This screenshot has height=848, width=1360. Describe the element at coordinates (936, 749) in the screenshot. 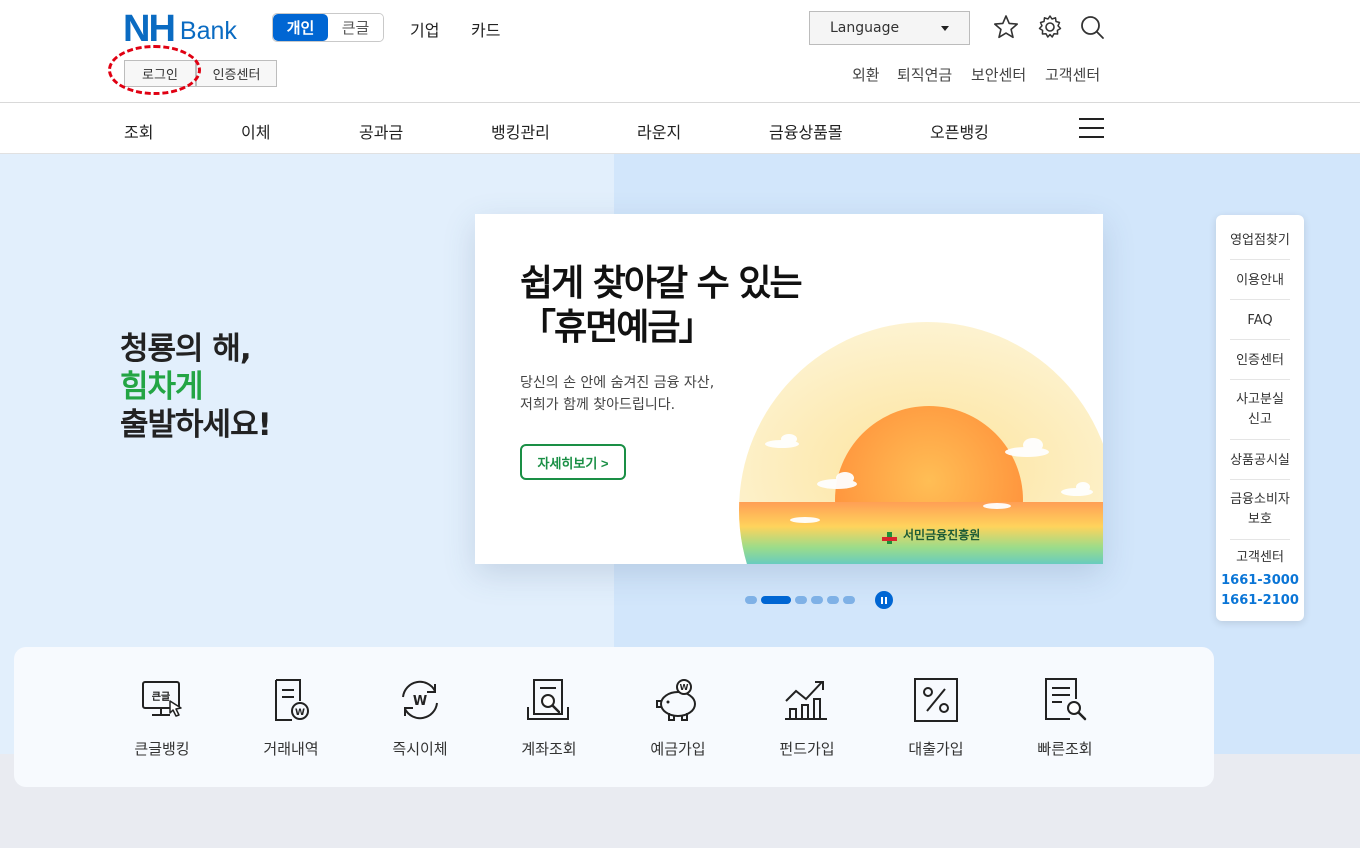

I see `service-label: 대출가입` at that location.